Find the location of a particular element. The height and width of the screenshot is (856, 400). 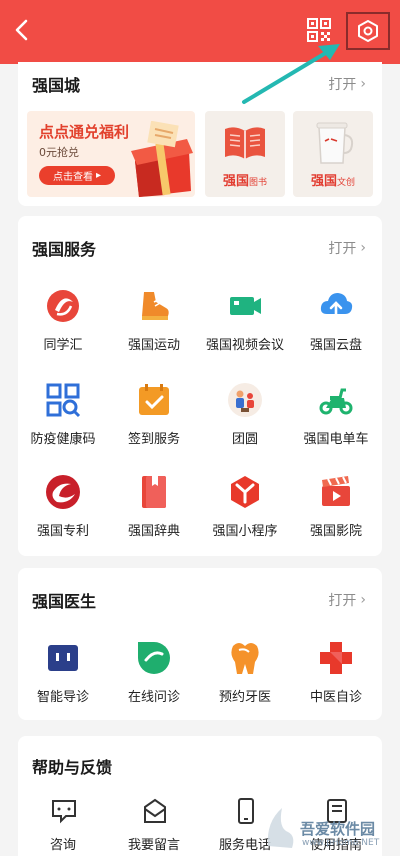

tongxuehui-icon is located at coordinates (63, 306).